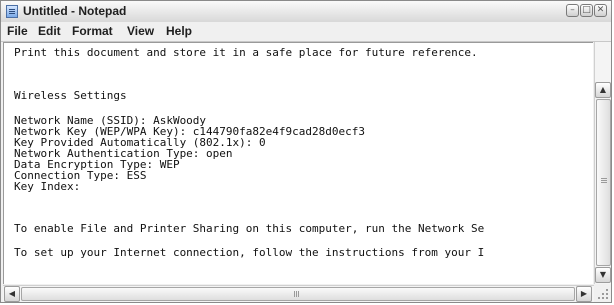  Describe the element at coordinates (47, 186) in the screenshot. I see `text-line: Key Index:` at that location.